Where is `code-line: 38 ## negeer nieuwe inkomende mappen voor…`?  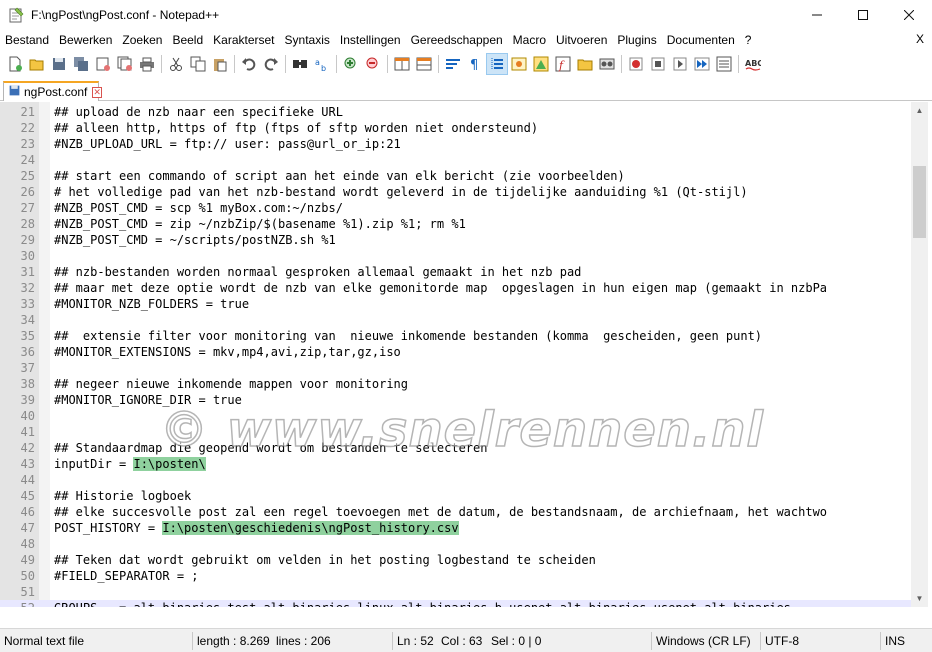
code-line: 38 ## negeer nieuwe inkomende mappen voor… is located at coordinates (455, 384).